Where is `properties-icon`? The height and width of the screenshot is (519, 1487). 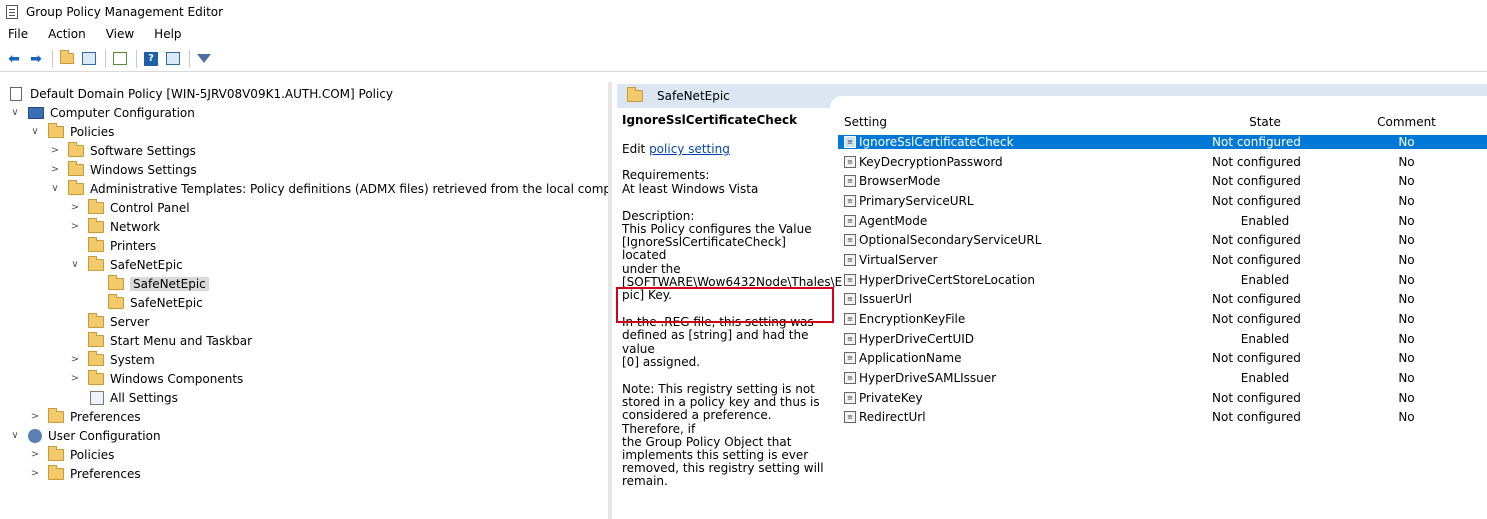
properties-icon is located at coordinates (173, 59).